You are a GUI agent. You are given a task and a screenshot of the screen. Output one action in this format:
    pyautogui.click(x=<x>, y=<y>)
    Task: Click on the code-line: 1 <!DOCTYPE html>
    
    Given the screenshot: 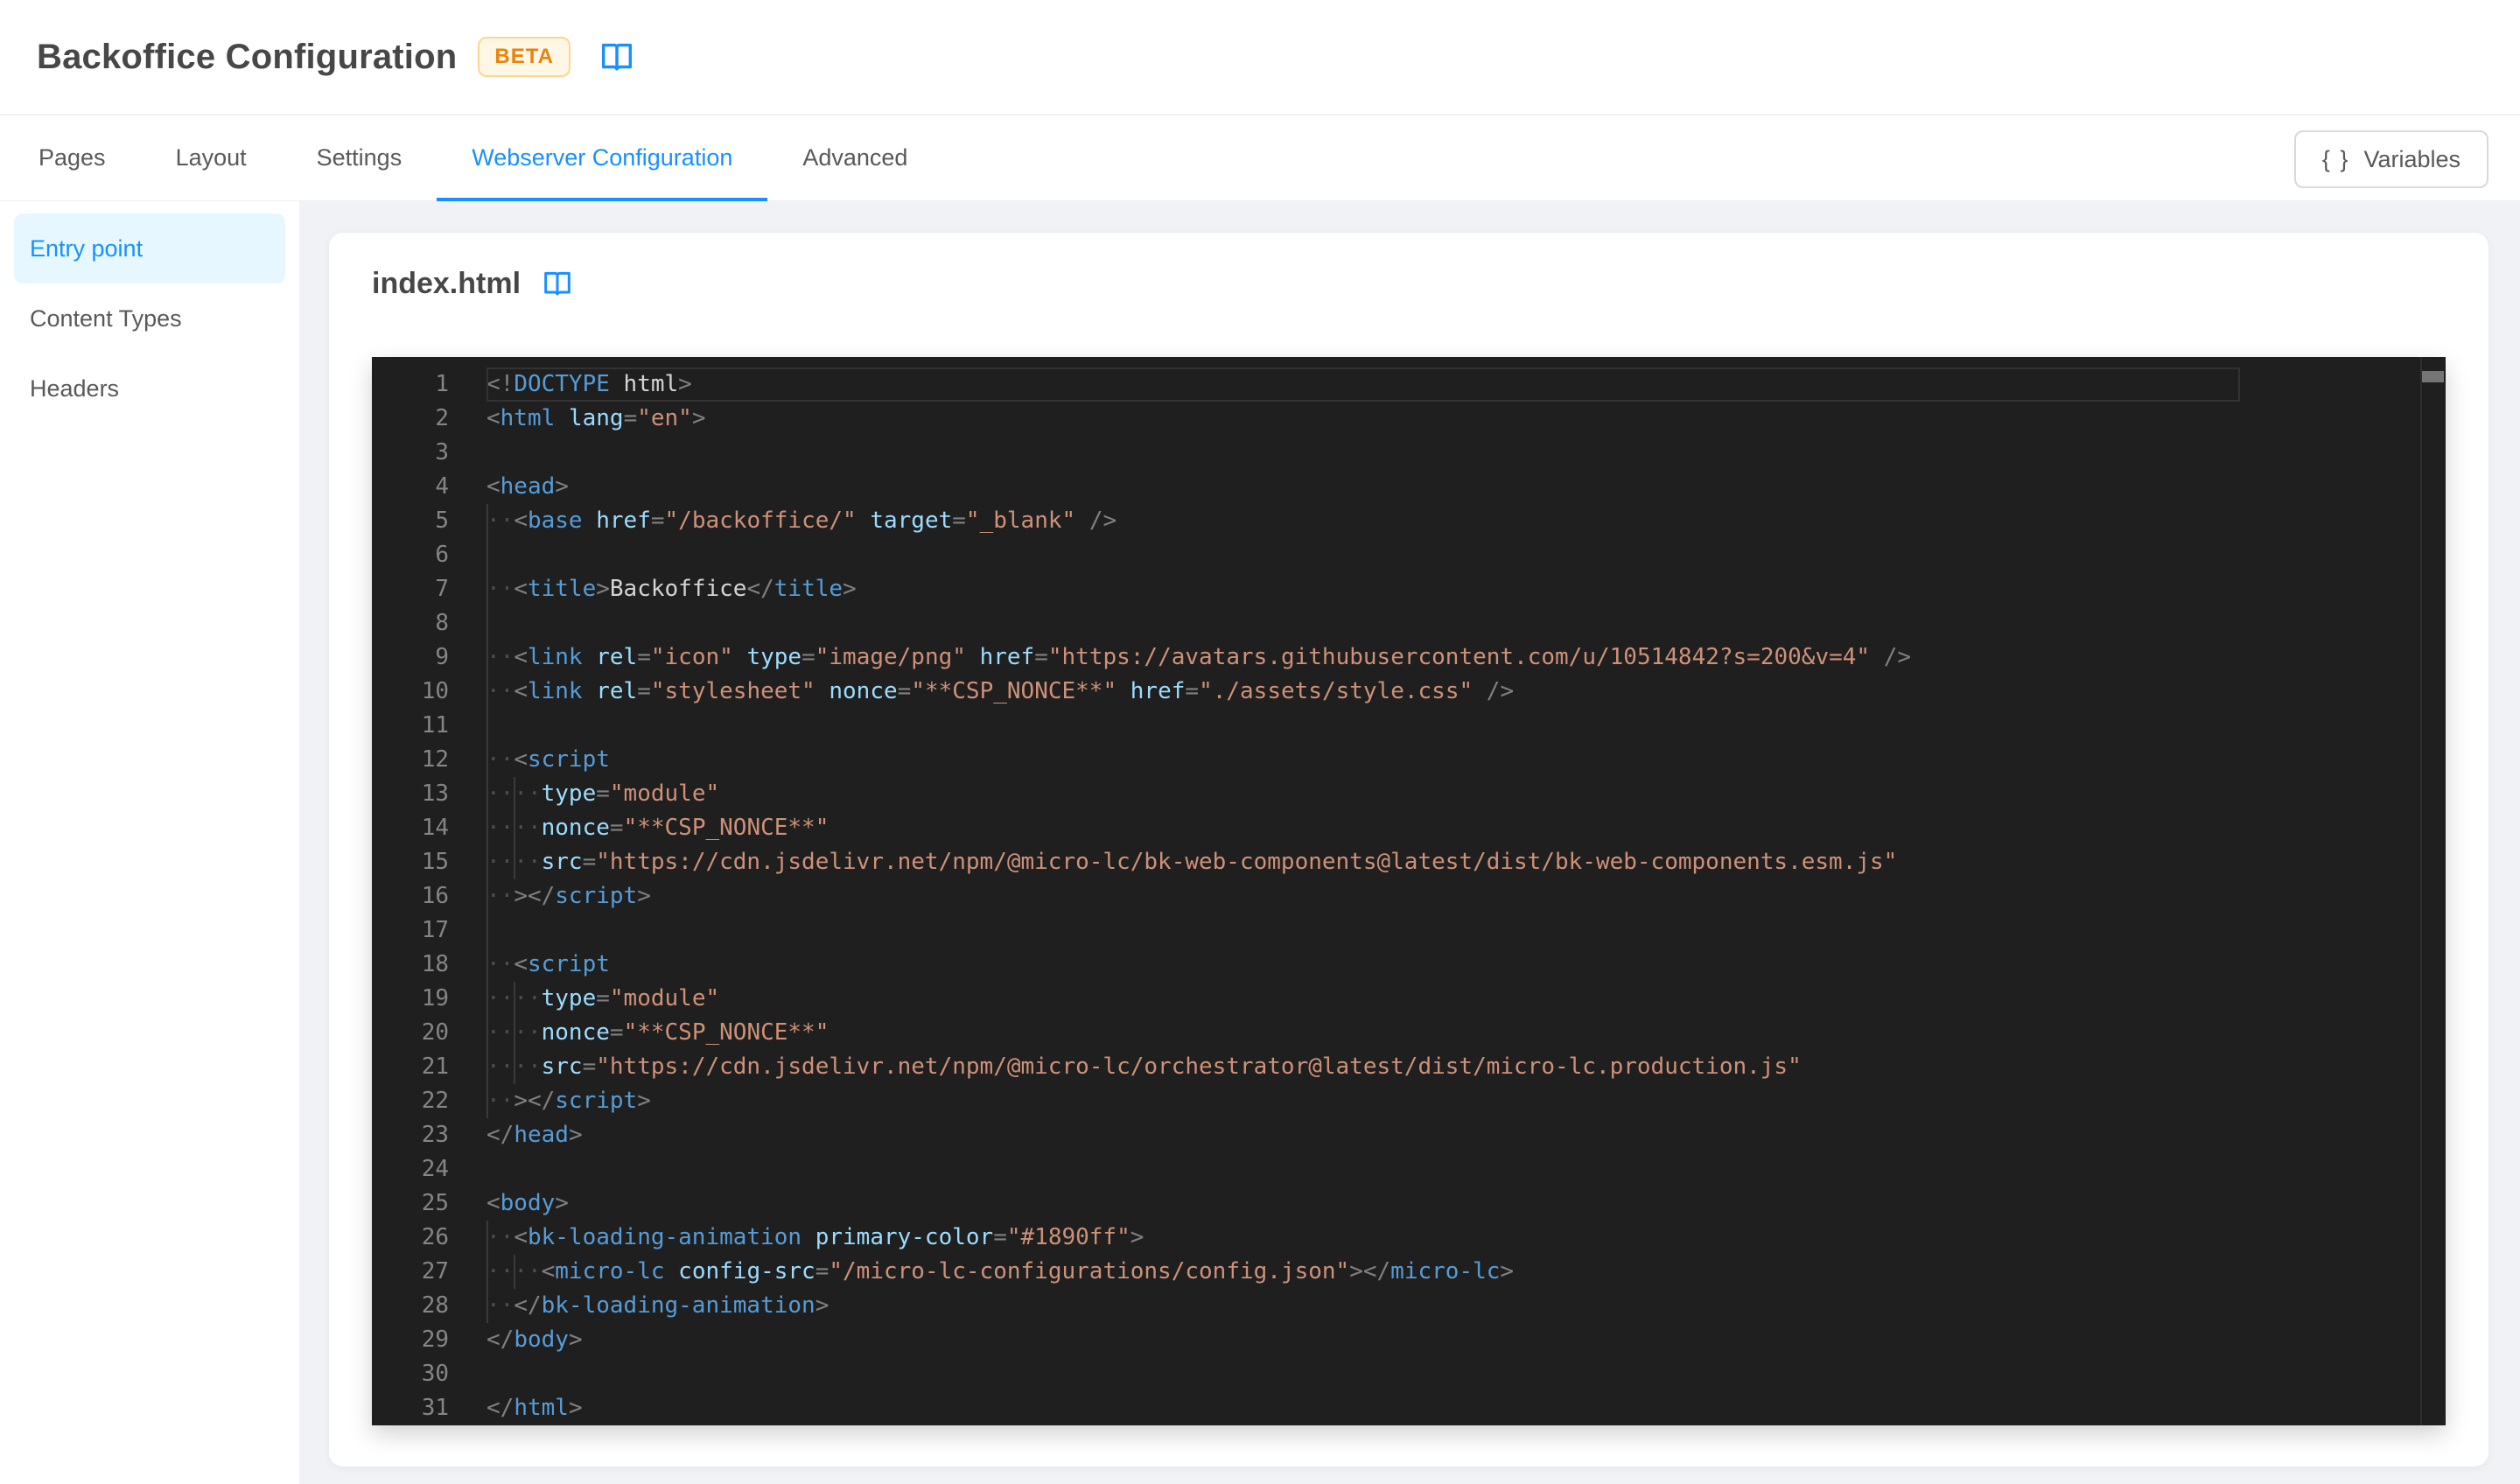 What is the action you would take?
    pyautogui.click(x=1409, y=385)
    